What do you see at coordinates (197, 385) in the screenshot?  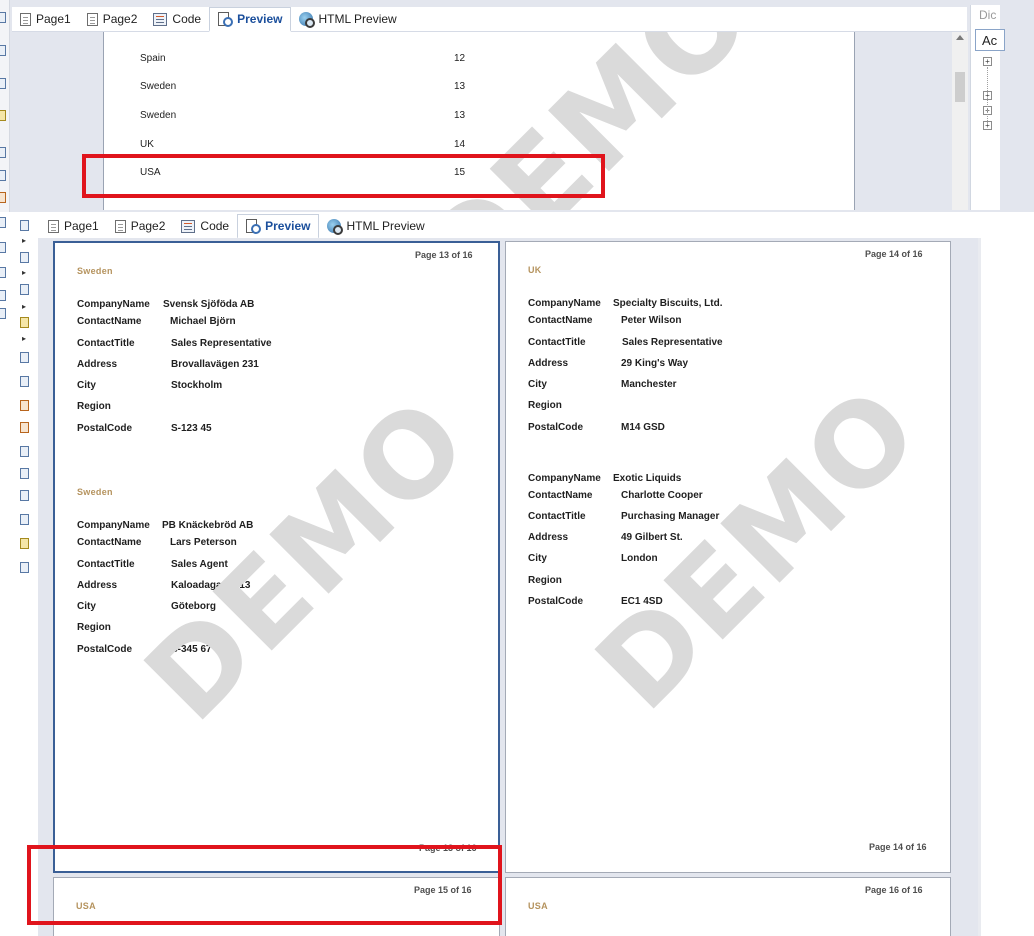 I see `field-value: Stockholm` at bounding box center [197, 385].